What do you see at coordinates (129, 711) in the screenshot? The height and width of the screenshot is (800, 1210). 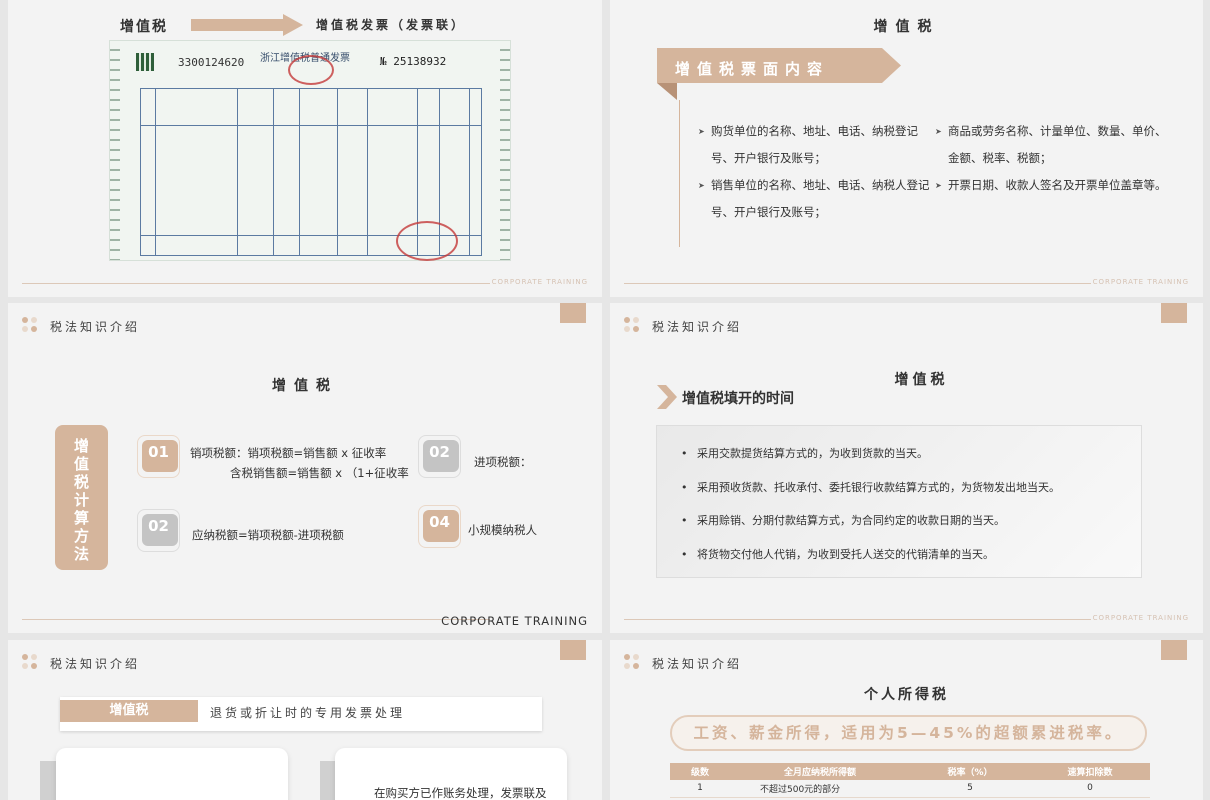 I see `title-tag: 增值税` at bounding box center [129, 711].